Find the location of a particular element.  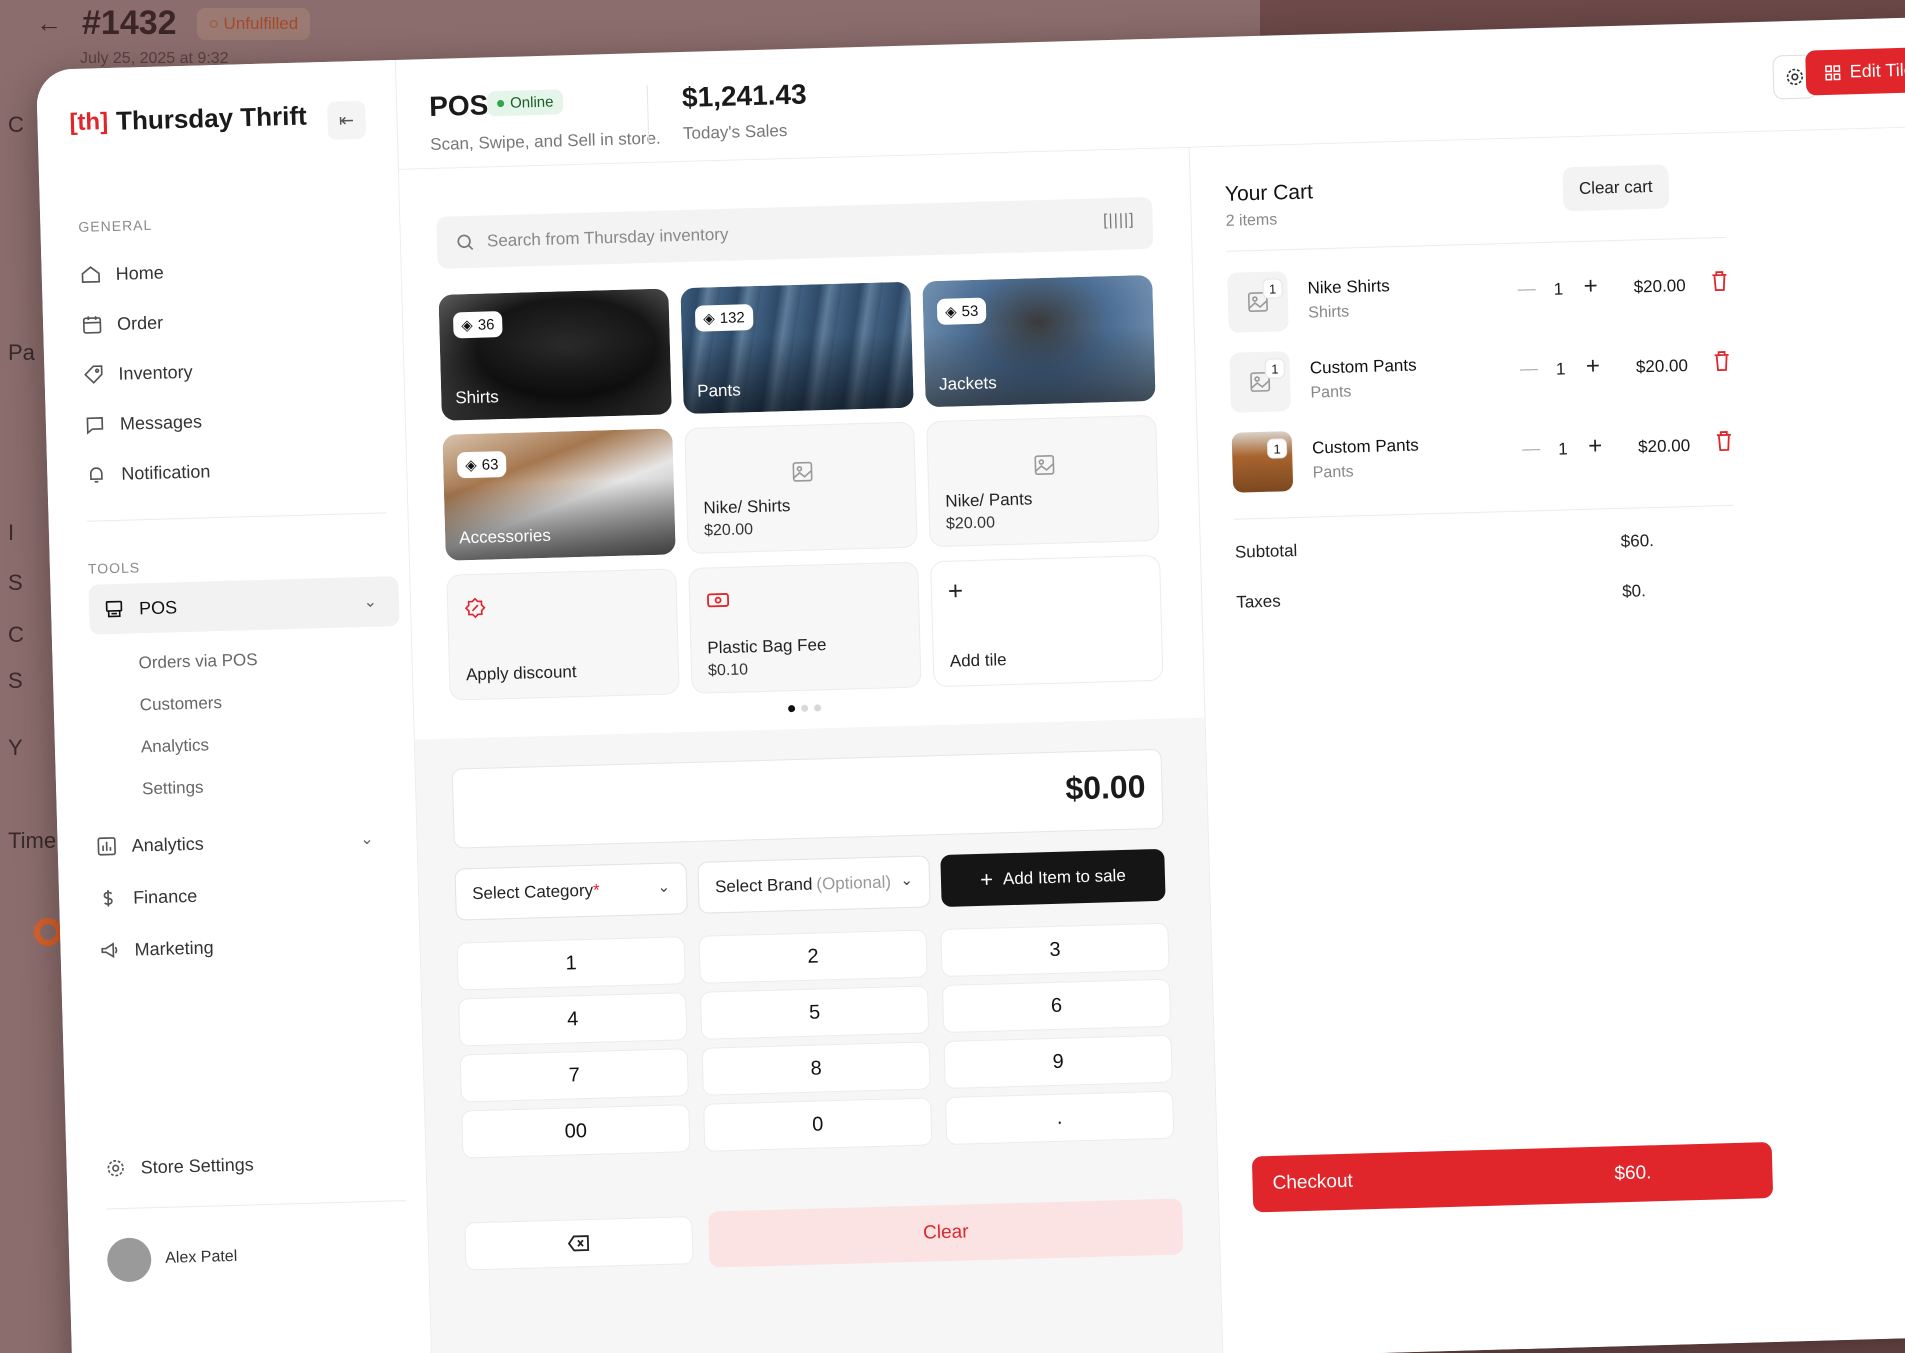

image-placeholder-icon is located at coordinates (1044, 465).